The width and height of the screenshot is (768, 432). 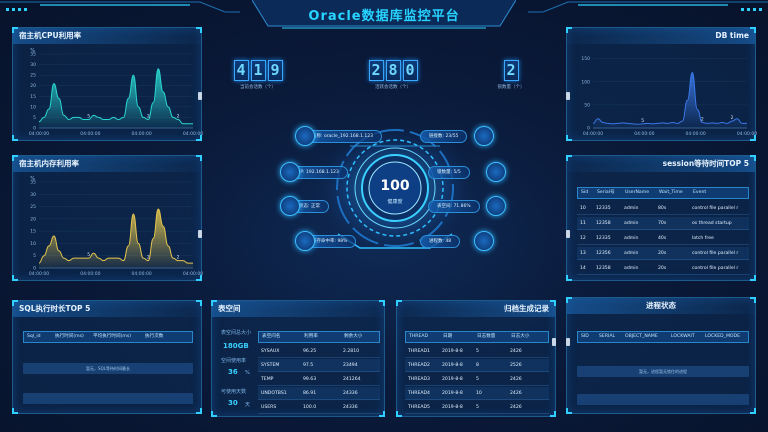 I want to click on cell: 100.0, so click(x=310, y=407).